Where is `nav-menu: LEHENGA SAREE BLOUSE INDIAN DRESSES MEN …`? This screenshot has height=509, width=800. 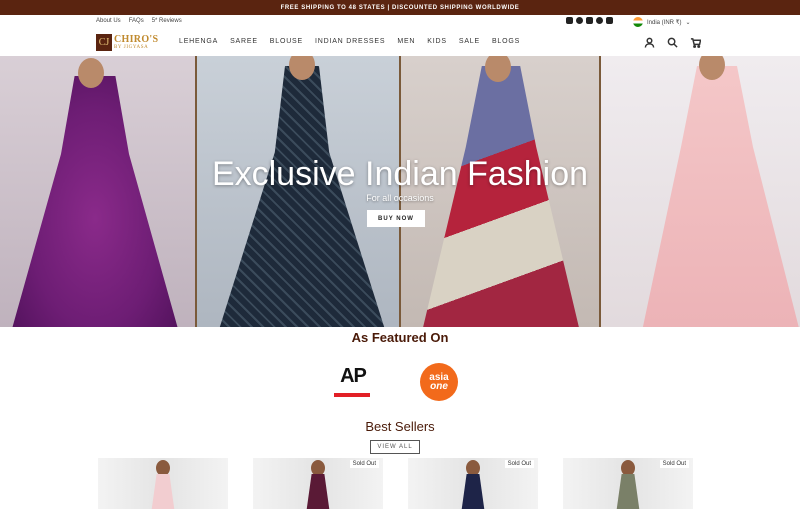
nav-menu: LEHENGA SAREE BLOUSE INDIAN DRESSES MEN … is located at coordinates (349, 41).